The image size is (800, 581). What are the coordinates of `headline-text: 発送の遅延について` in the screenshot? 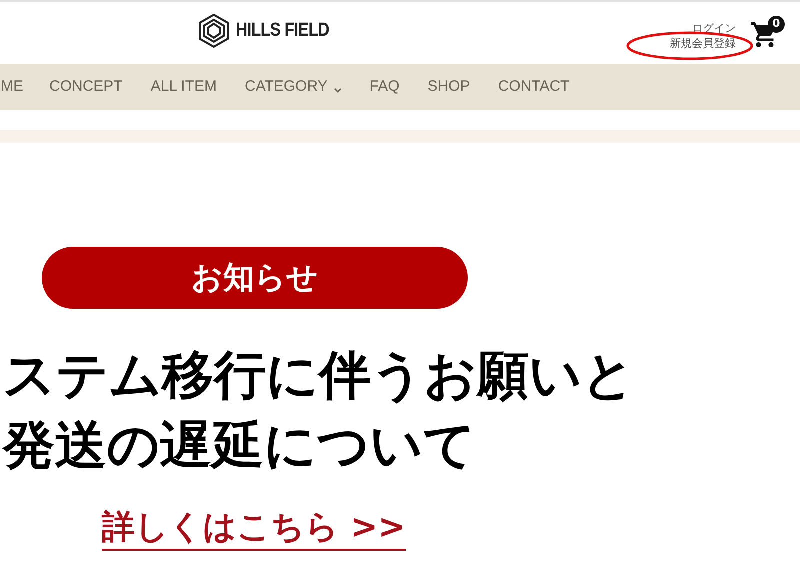 It's located at (240, 446).